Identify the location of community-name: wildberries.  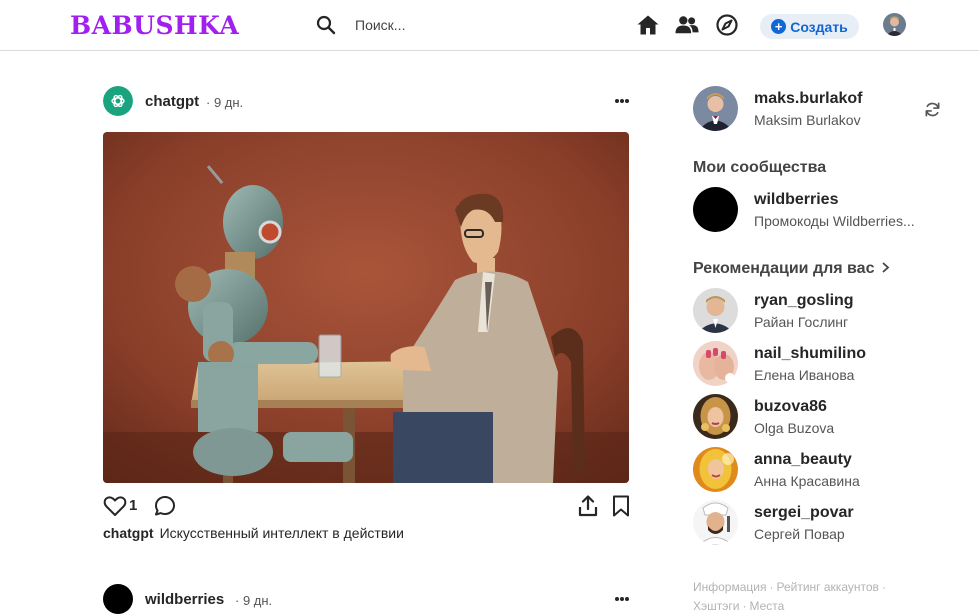
(796, 200).